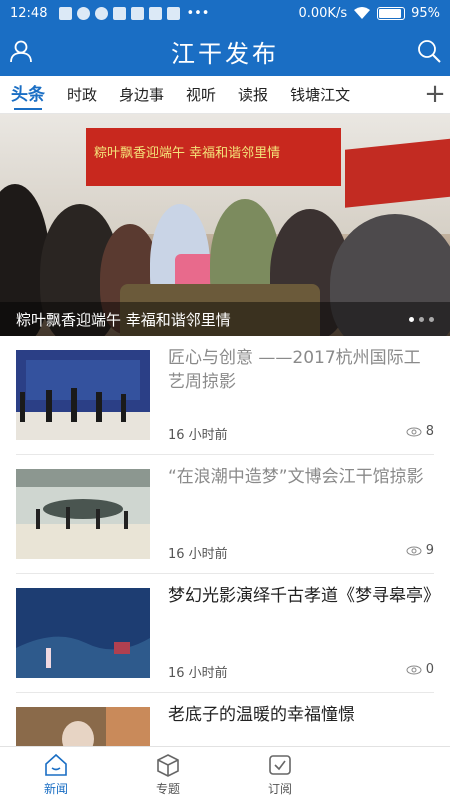  I want to click on battery-level: 95%, so click(425, 13).